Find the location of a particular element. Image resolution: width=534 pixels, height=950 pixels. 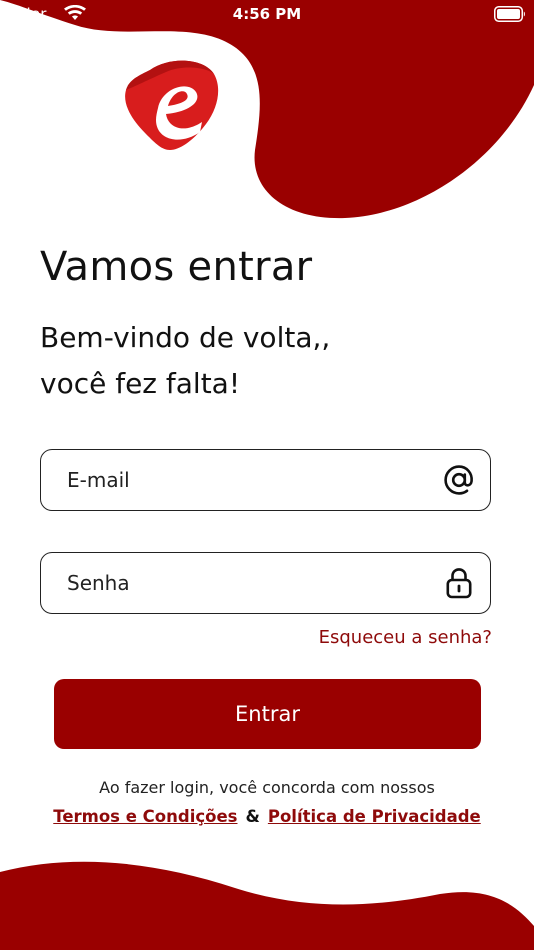

lock-icon is located at coordinates (459, 583).